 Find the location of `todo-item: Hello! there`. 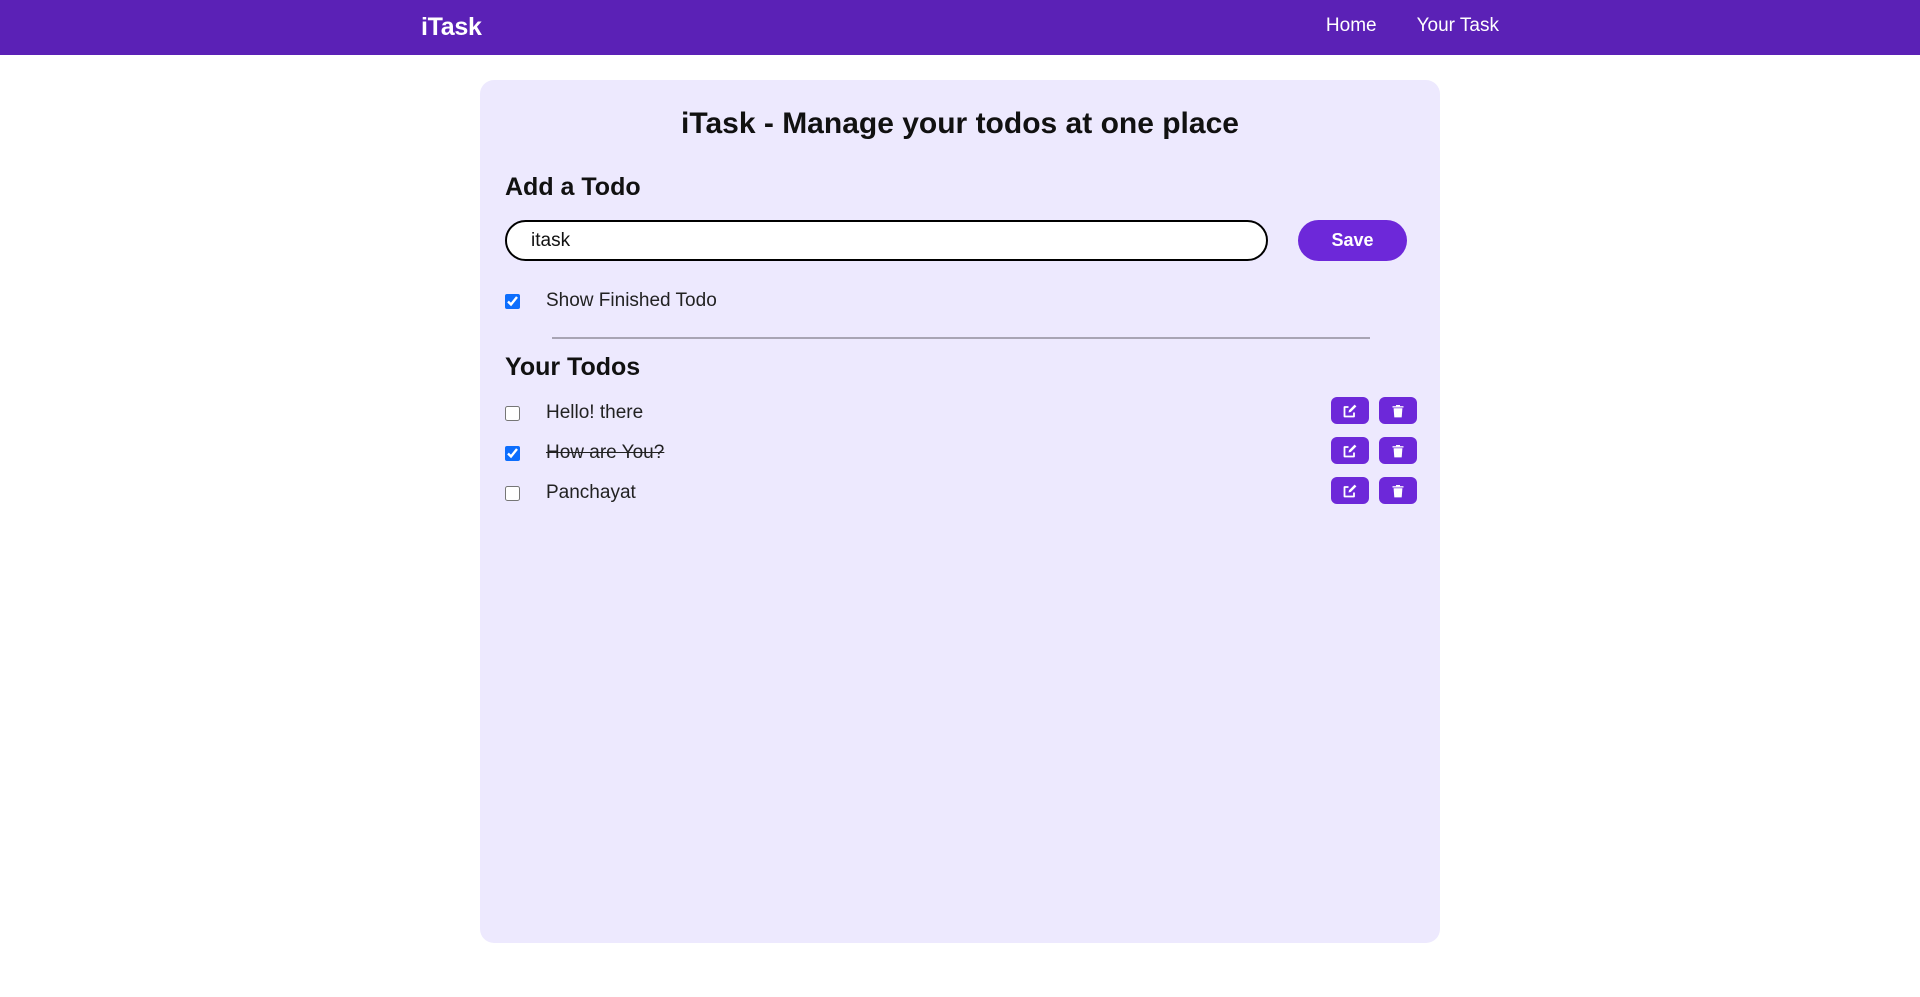

todo-item: Hello! there is located at coordinates (961, 413).